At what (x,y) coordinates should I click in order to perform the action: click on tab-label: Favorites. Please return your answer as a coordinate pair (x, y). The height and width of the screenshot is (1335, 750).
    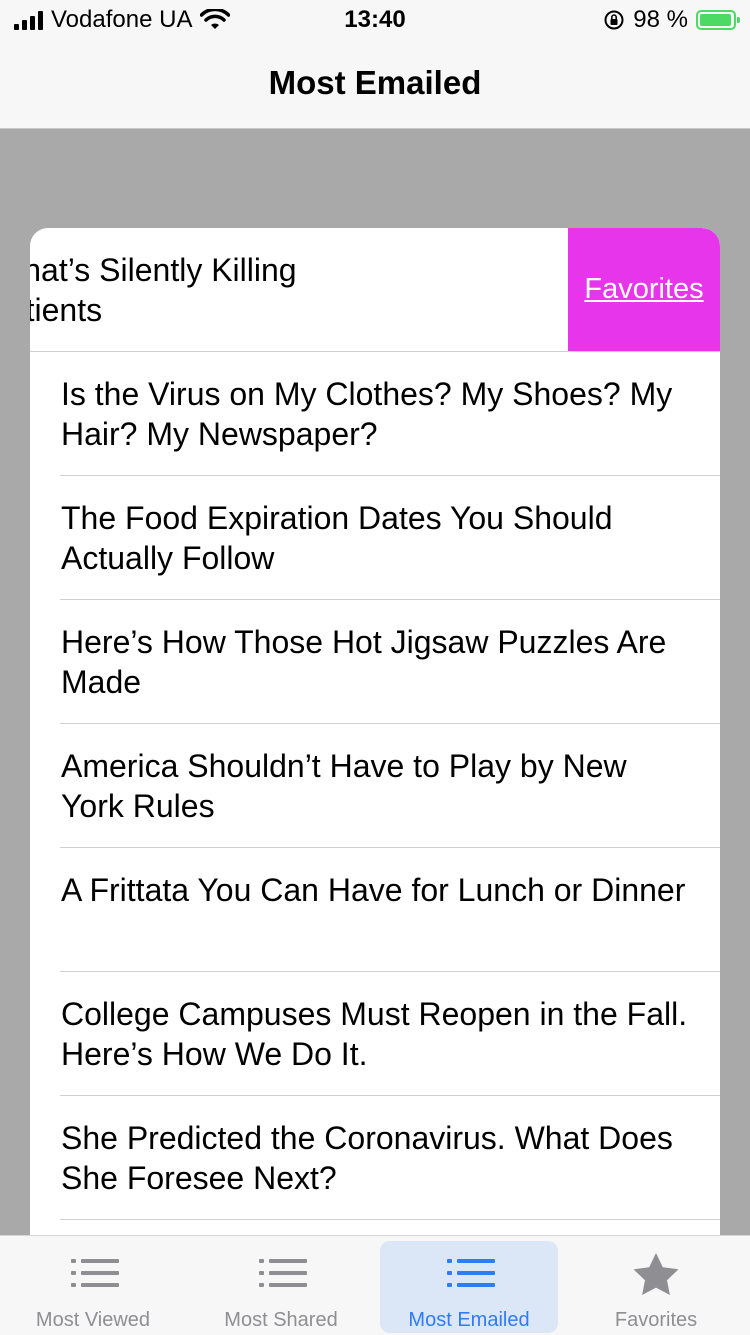
    Looking at the image, I should click on (656, 1320).